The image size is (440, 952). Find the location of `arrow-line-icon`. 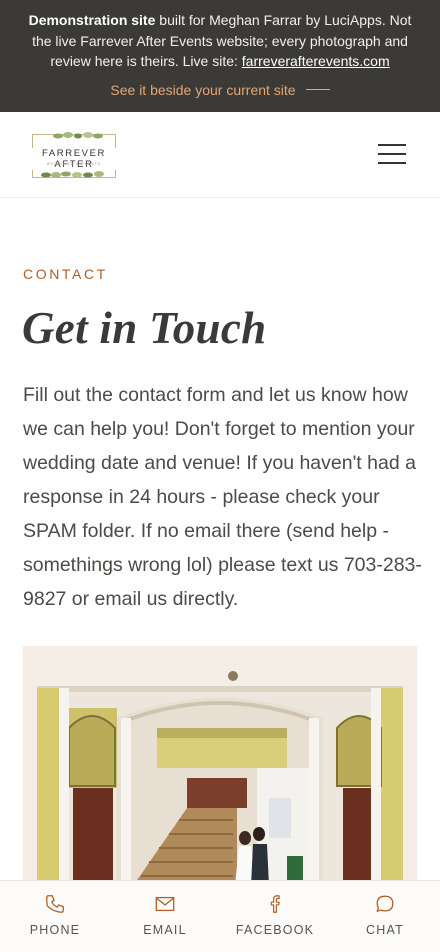

arrow-line-icon is located at coordinates (317, 89).